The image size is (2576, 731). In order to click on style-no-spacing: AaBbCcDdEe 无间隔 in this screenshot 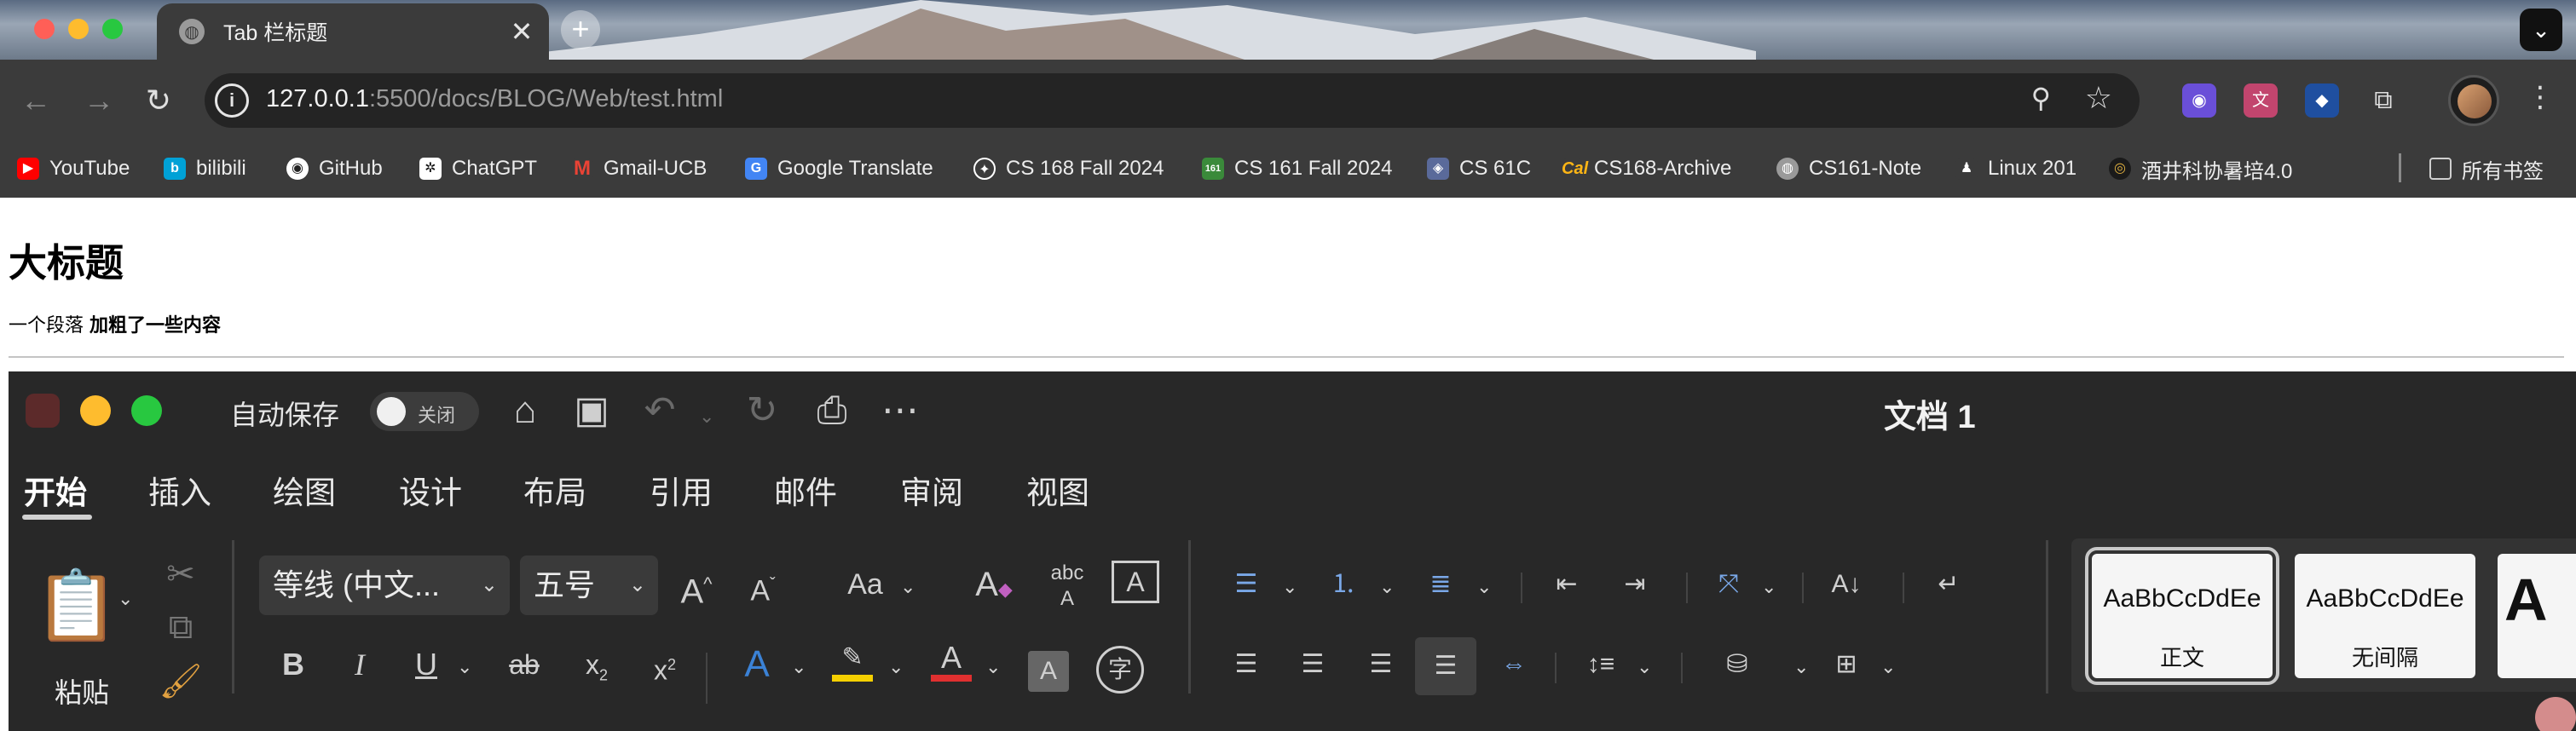, I will do `click(2385, 616)`.